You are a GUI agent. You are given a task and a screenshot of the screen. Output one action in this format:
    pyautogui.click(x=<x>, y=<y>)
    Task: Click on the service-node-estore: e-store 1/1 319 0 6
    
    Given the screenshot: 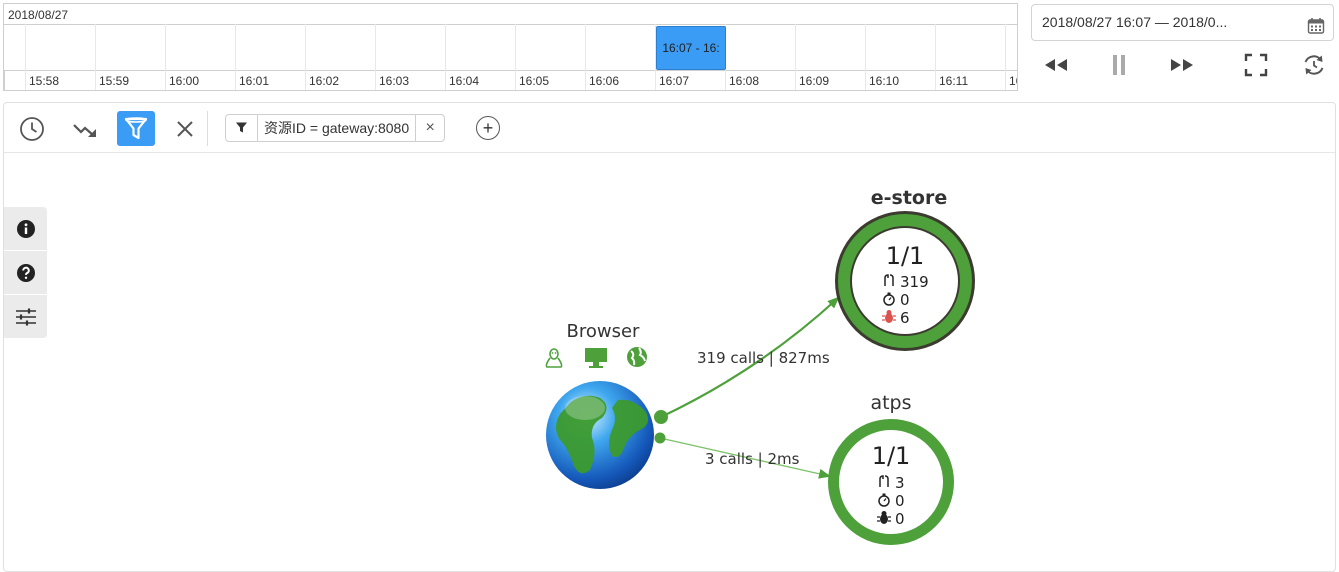 What is the action you would take?
    pyautogui.click(x=905, y=269)
    